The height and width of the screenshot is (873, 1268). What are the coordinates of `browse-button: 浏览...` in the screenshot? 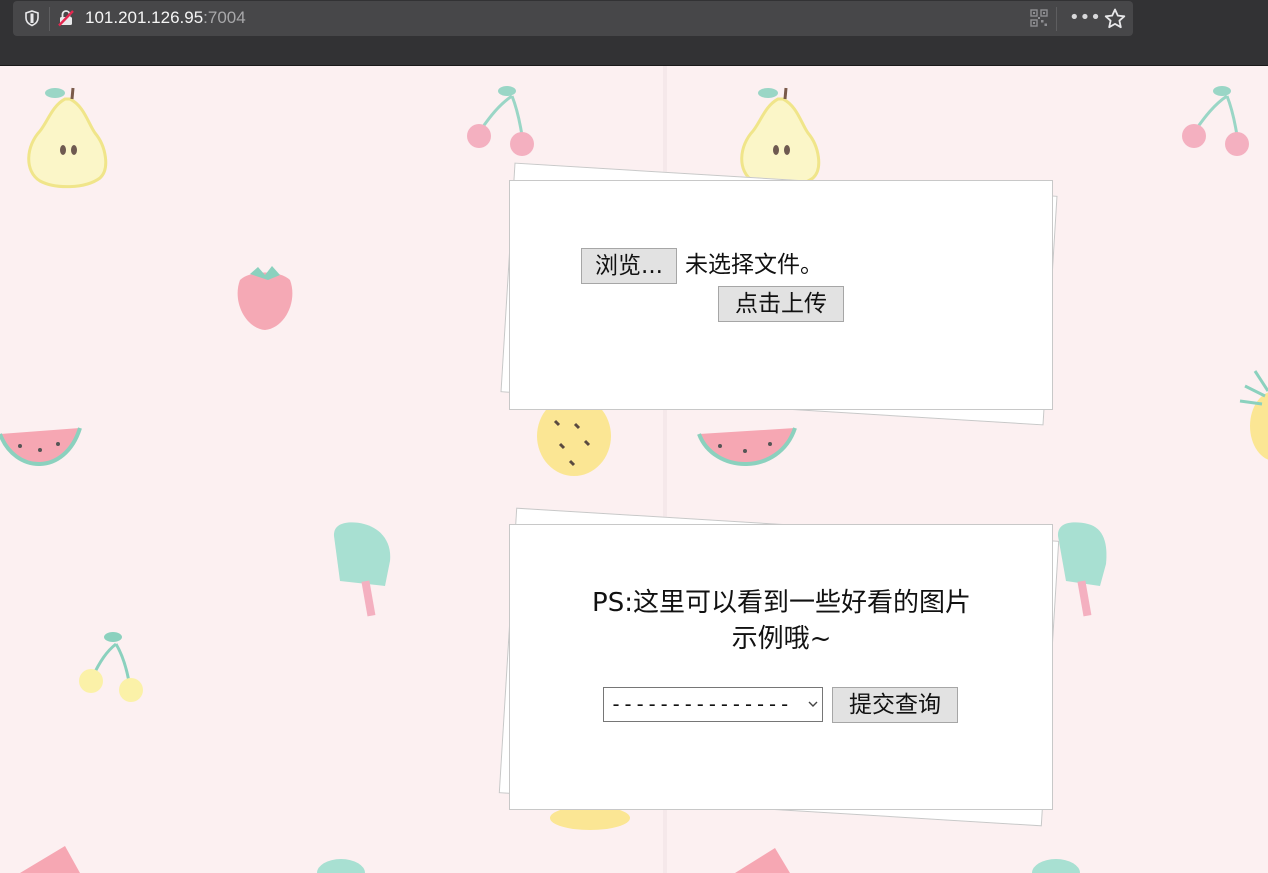 It's located at (629, 266).